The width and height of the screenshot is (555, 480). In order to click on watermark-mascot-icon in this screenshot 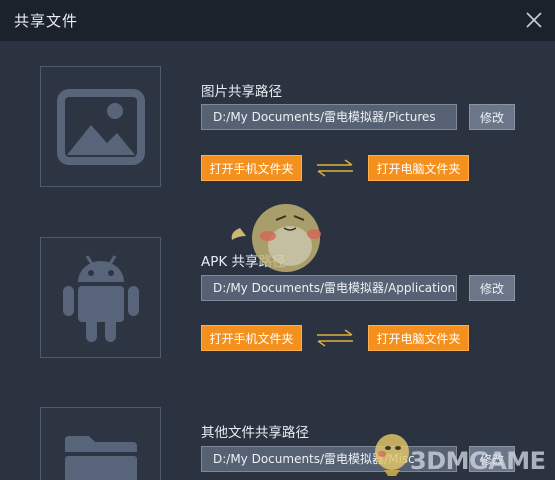, I will do `click(276, 238)`.